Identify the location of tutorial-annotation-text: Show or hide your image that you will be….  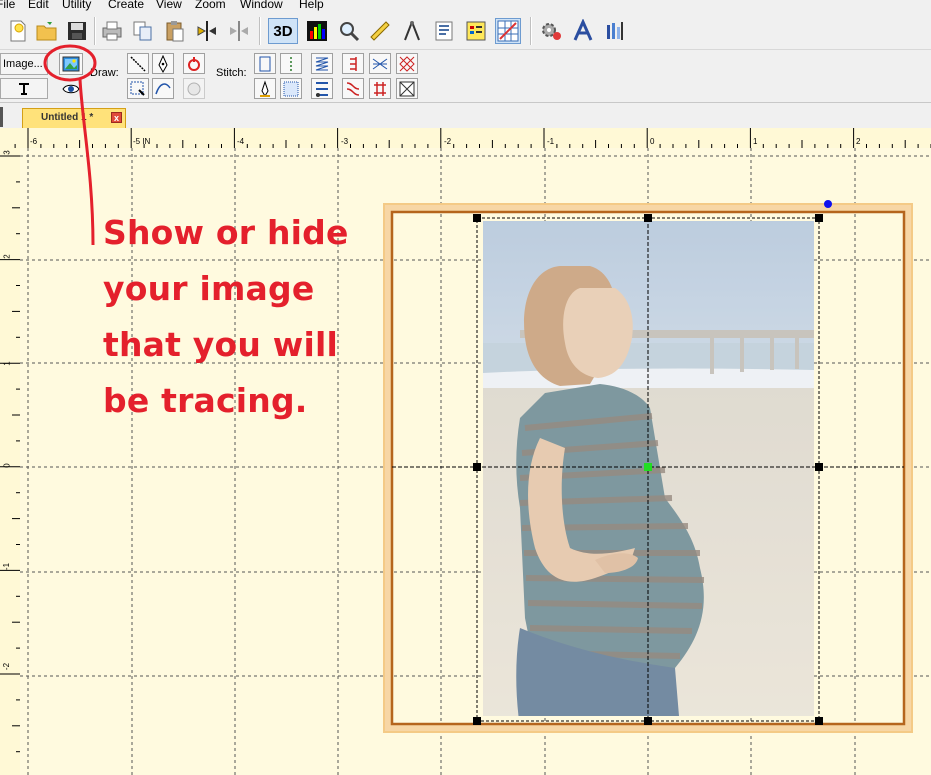
(233, 317).